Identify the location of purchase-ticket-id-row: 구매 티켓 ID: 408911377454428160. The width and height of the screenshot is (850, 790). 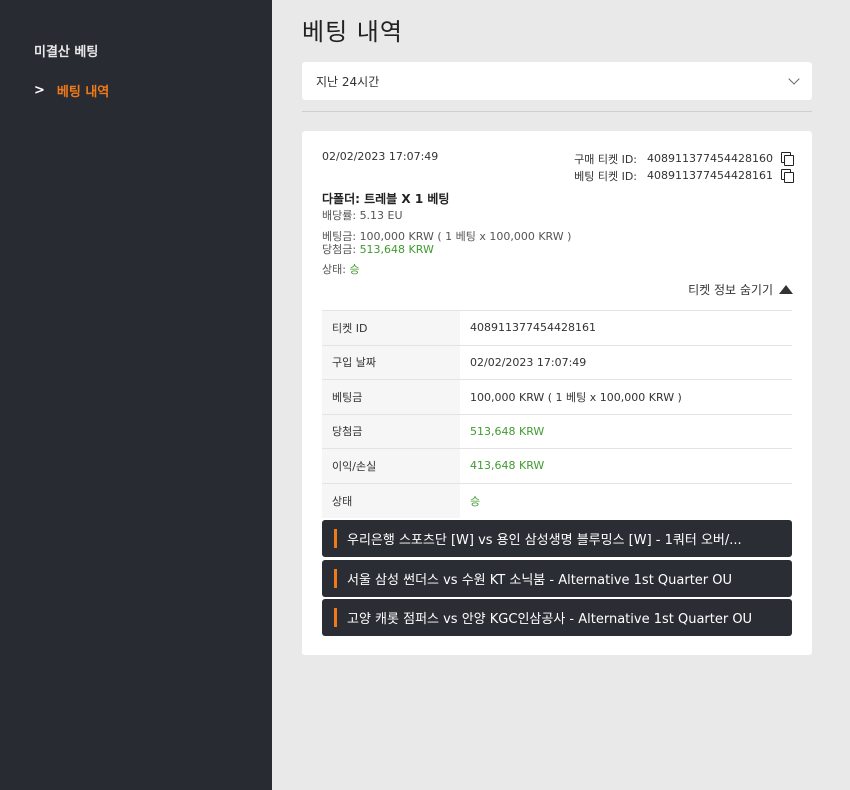
(684, 158).